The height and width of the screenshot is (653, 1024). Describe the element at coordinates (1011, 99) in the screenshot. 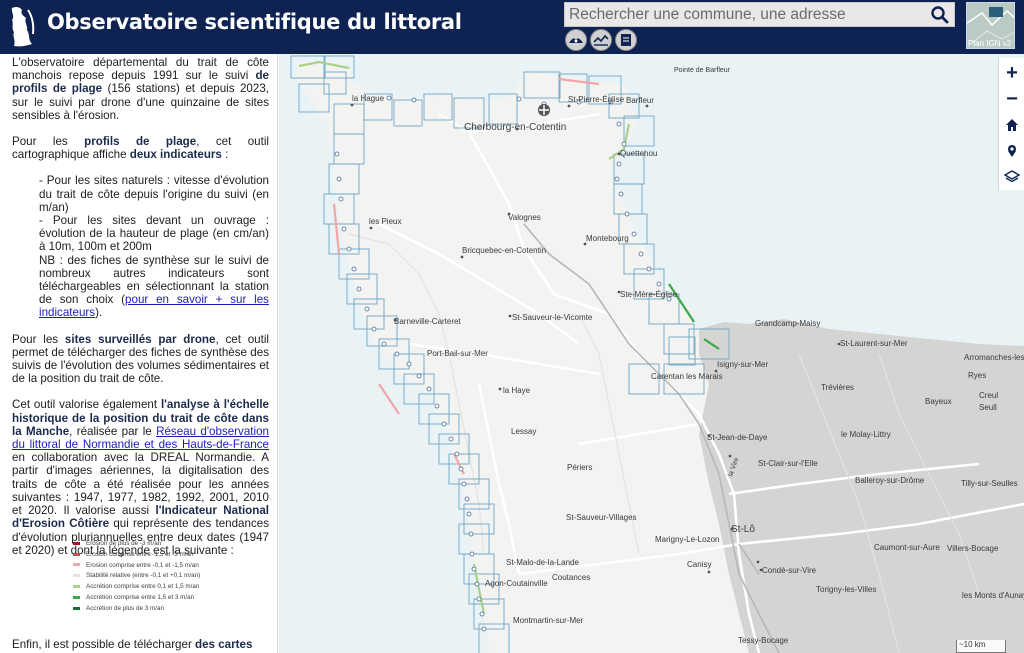

I see `zoom-out-button: −` at that location.